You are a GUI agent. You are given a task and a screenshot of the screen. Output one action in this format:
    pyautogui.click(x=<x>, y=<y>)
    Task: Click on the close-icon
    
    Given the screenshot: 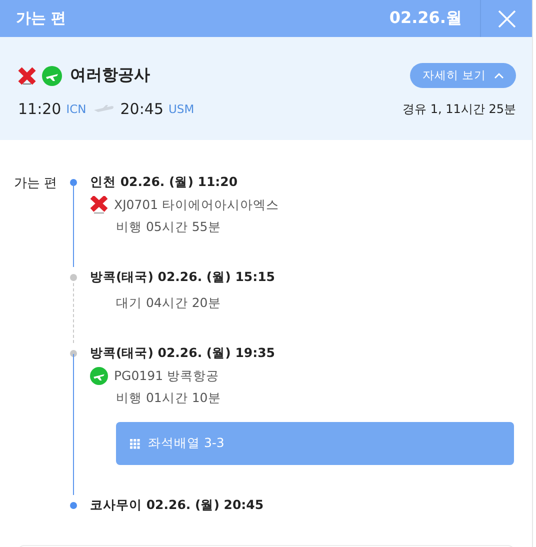 What is the action you would take?
    pyautogui.click(x=507, y=19)
    